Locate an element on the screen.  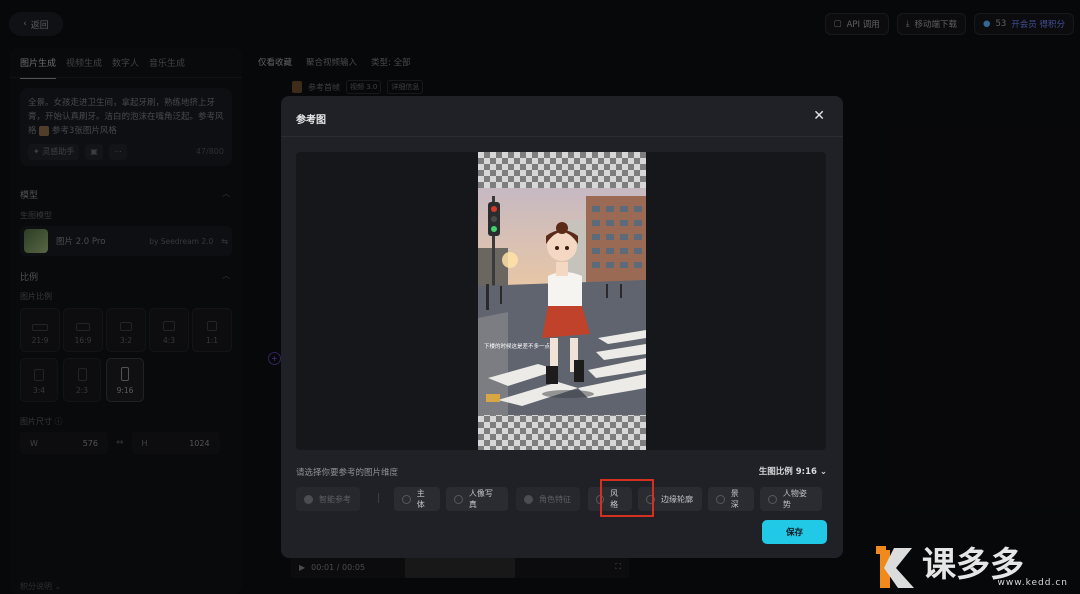
option-label: 人物姿势 is located at coordinates (794, 499).